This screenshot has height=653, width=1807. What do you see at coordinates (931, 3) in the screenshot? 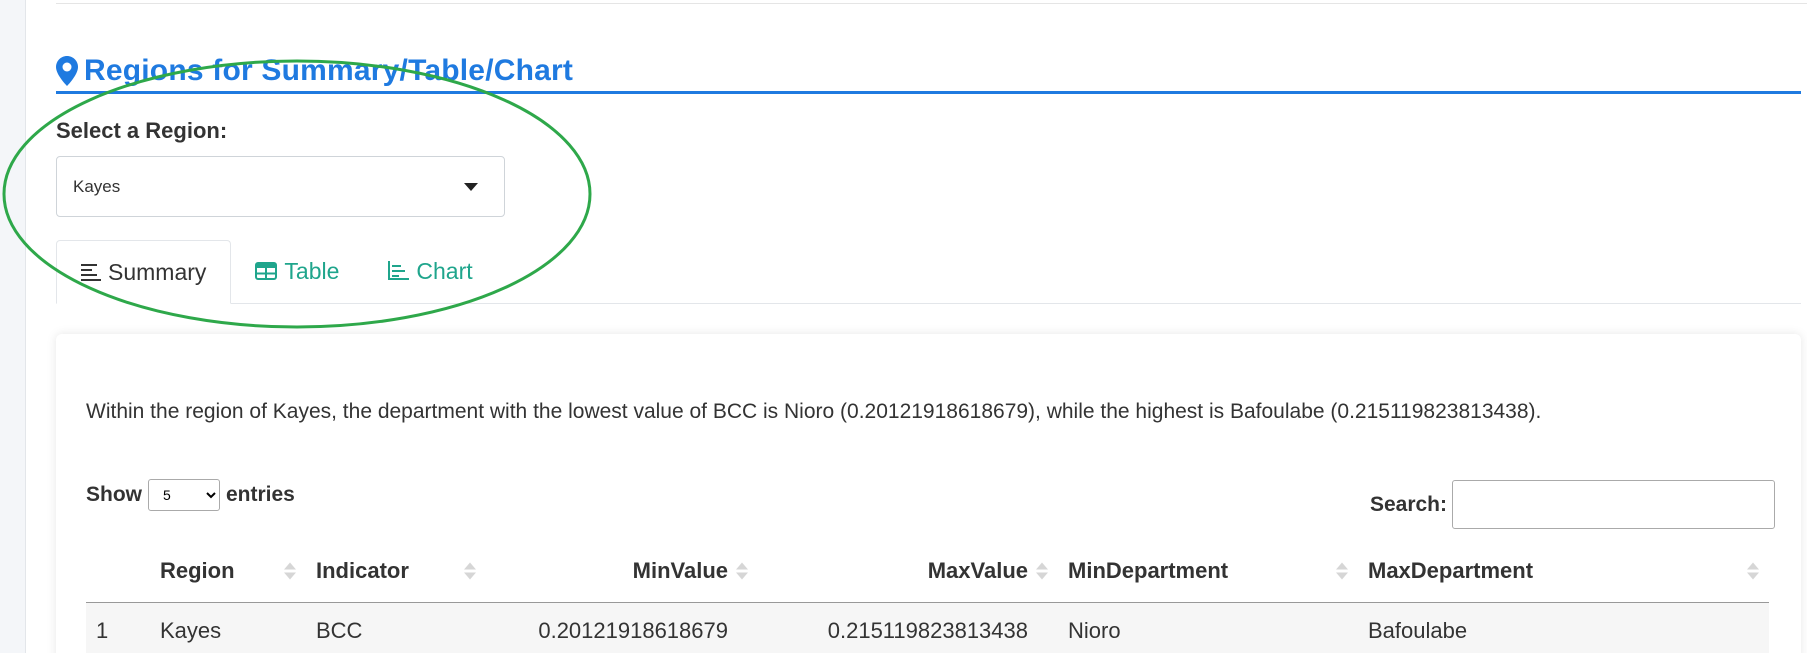
I see `top-divider` at bounding box center [931, 3].